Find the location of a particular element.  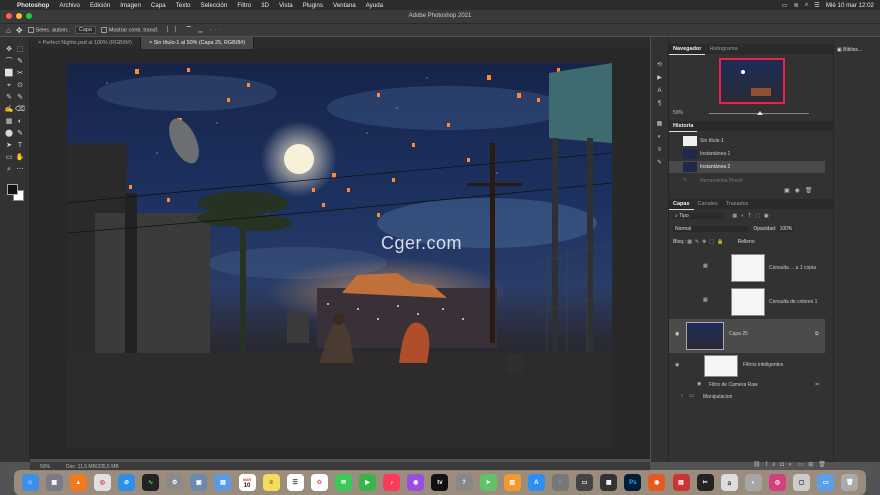

music-icon: ♪ is located at coordinates (392, 482).